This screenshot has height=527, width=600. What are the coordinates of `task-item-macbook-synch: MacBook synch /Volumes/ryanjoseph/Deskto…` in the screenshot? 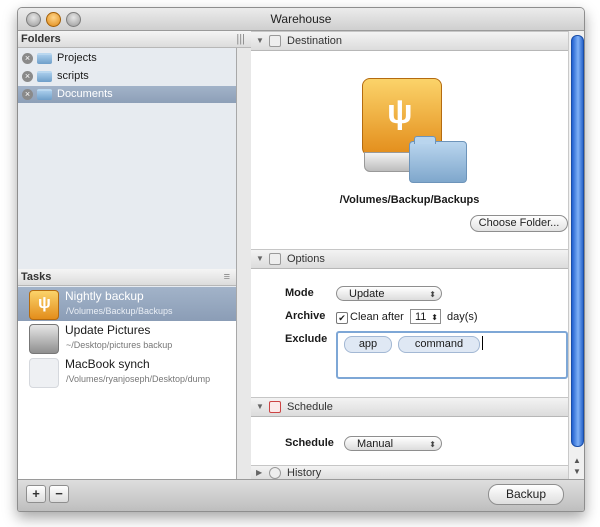 It's located at (127, 372).